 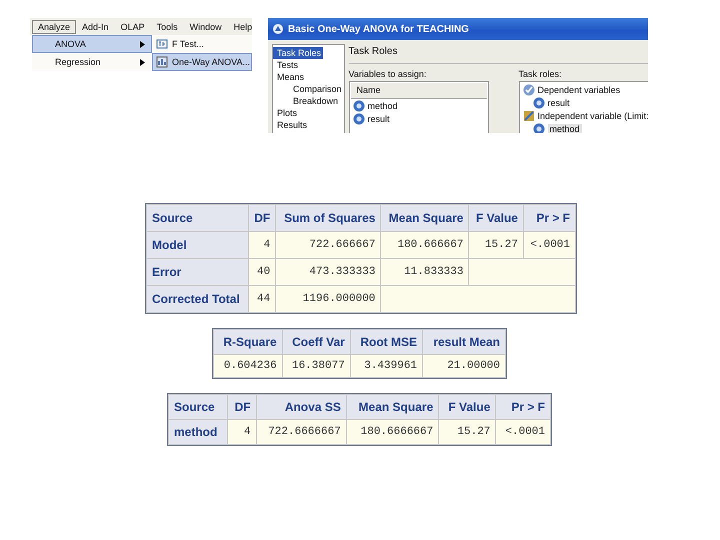 What do you see at coordinates (301, 407) in the screenshot?
I see `column-header: Anova SS` at bounding box center [301, 407].